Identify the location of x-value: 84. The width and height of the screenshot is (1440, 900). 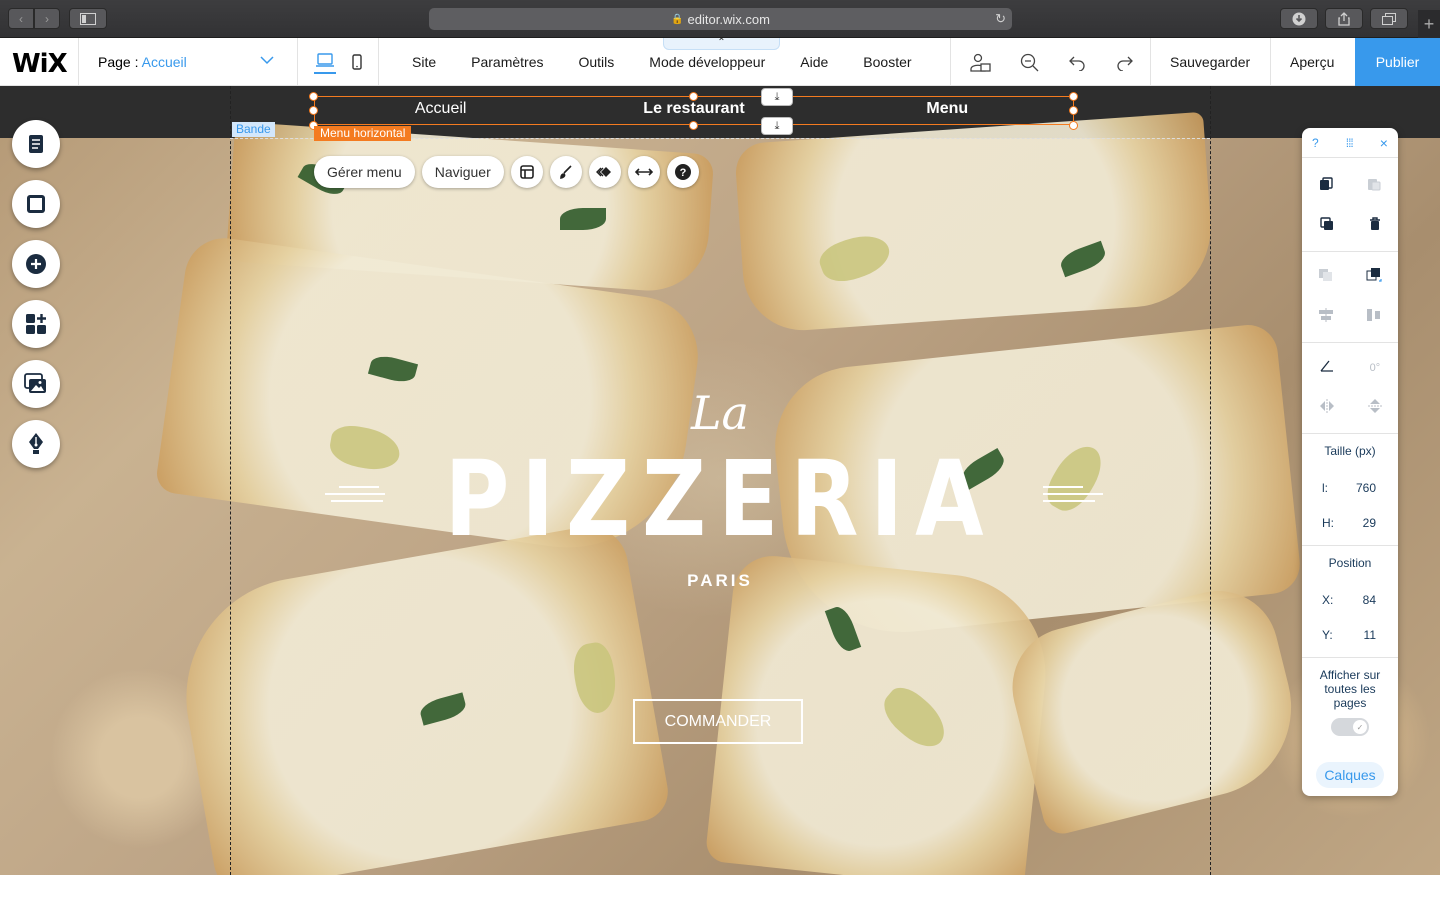
(1369, 600).